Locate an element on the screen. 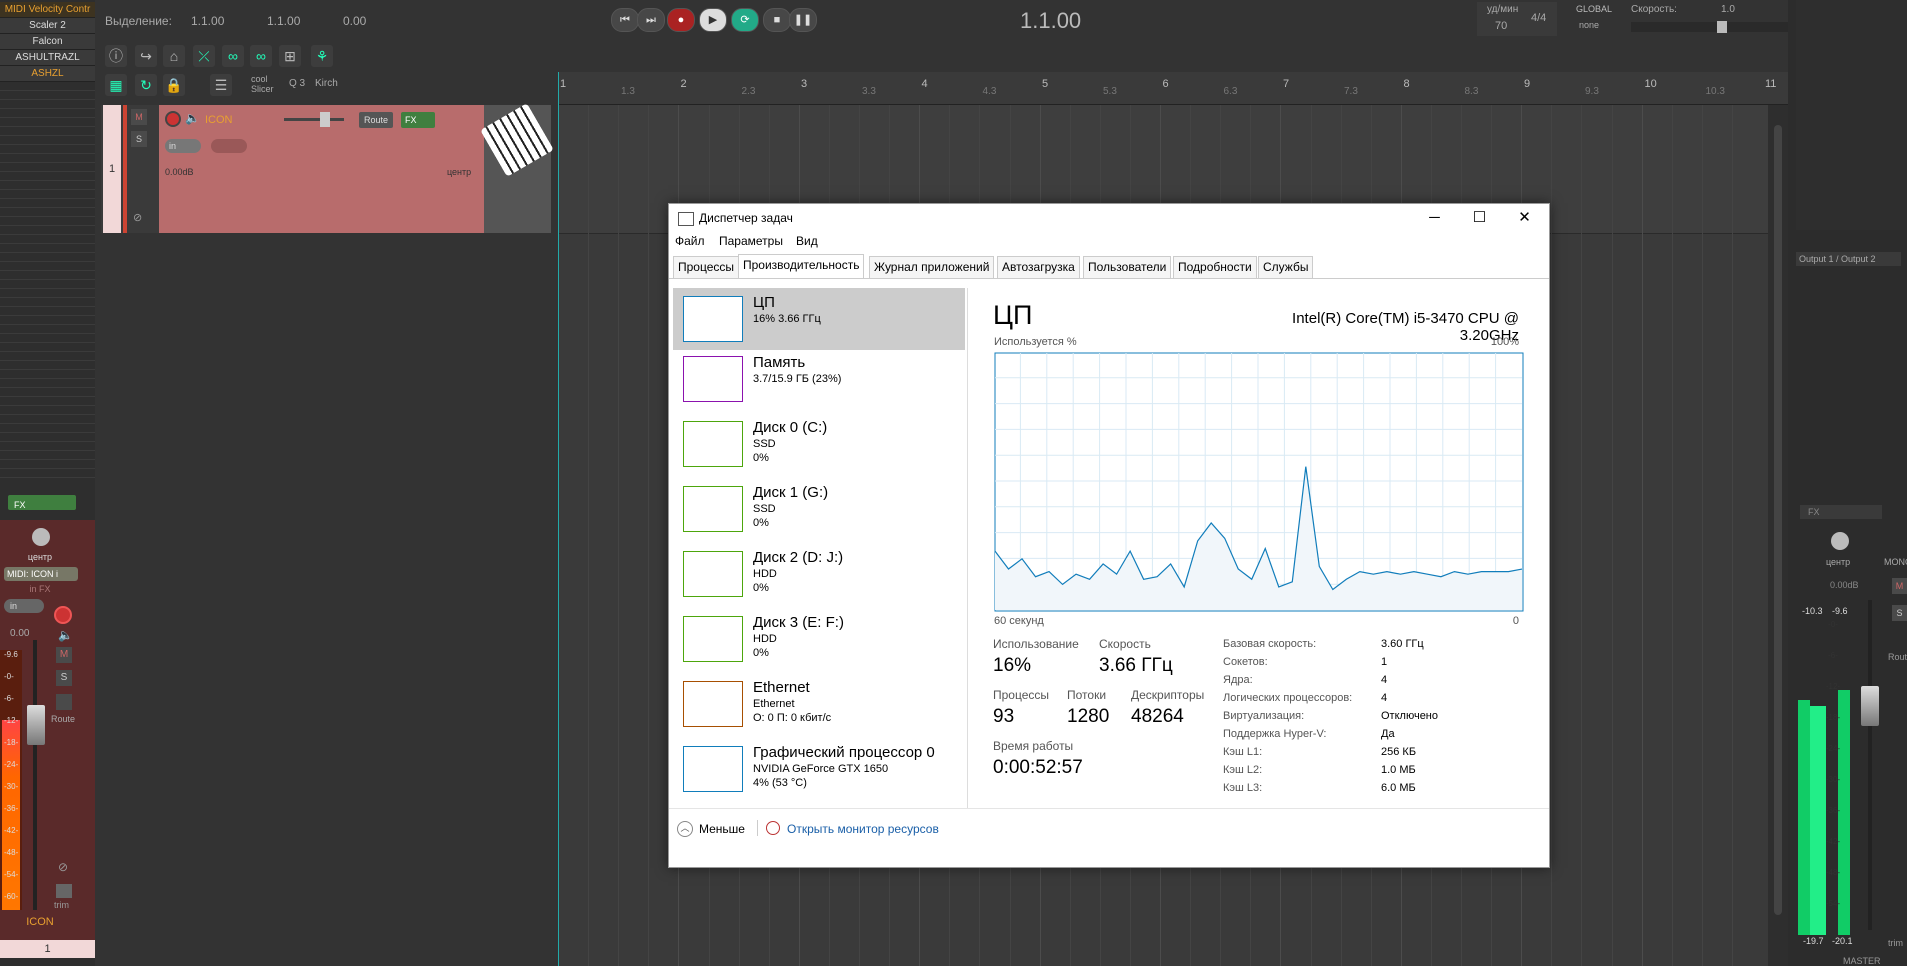 The image size is (1907, 966). chevron-up-icon: ︿ is located at coordinates (685, 829).